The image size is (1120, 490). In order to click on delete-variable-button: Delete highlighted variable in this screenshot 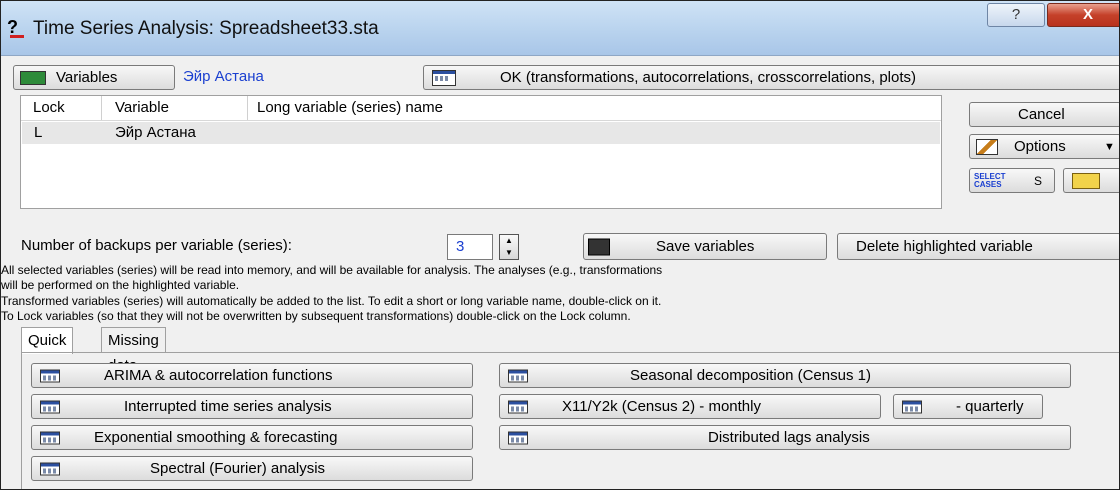, I will do `click(978, 246)`.